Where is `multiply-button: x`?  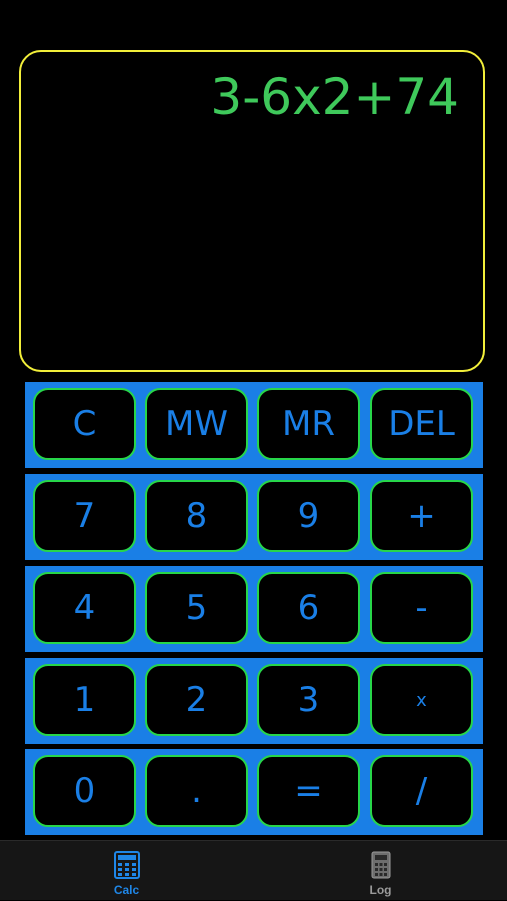 multiply-button: x is located at coordinates (421, 700).